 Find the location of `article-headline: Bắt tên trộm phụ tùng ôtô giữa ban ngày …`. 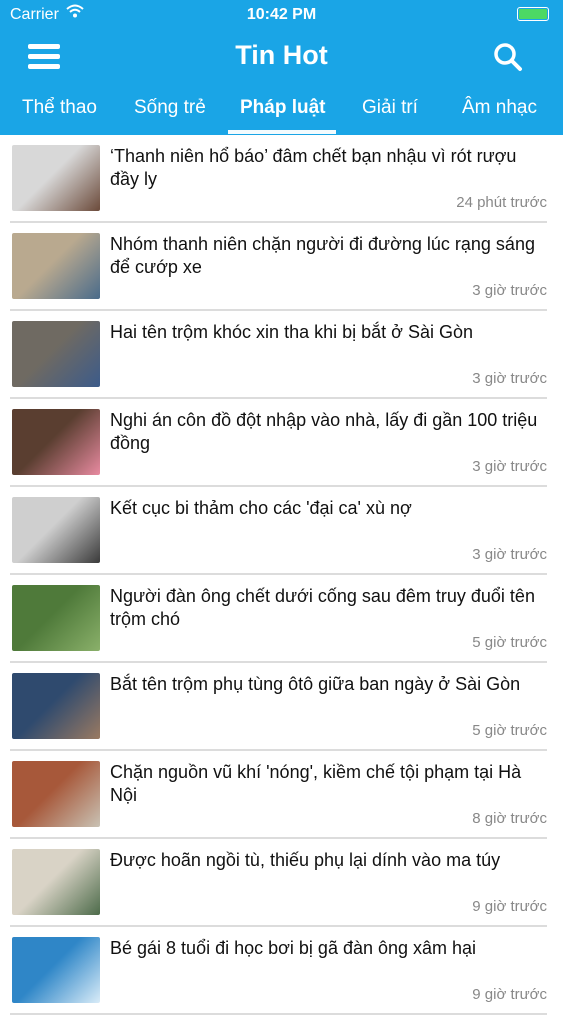

article-headline: Bắt tên trộm phụ tùng ôtô giữa ban ngày … is located at coordinates (315, 684).